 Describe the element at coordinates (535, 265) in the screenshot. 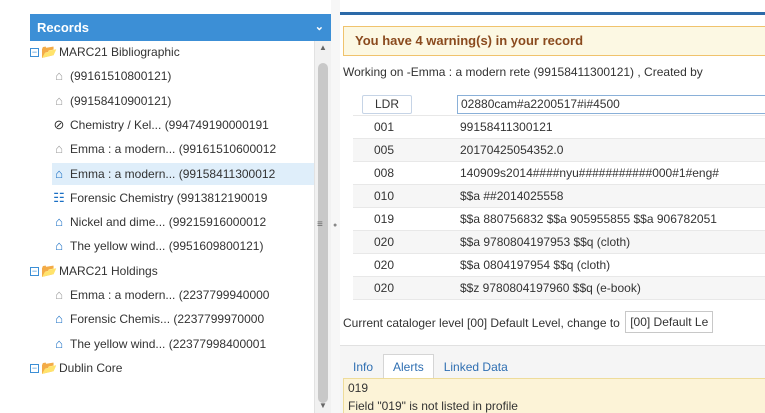

I see `marc-value: $$a 0804197954 $$q (cloth)` at that location.